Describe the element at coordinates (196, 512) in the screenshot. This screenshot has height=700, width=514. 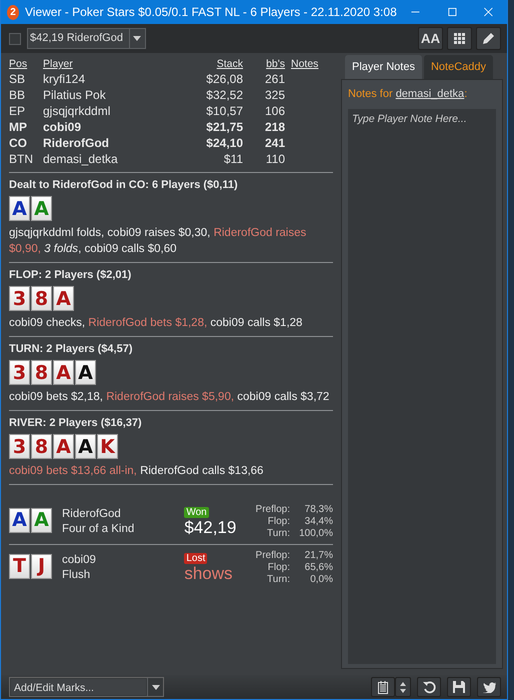
I see `result-badge: Won` at that location.